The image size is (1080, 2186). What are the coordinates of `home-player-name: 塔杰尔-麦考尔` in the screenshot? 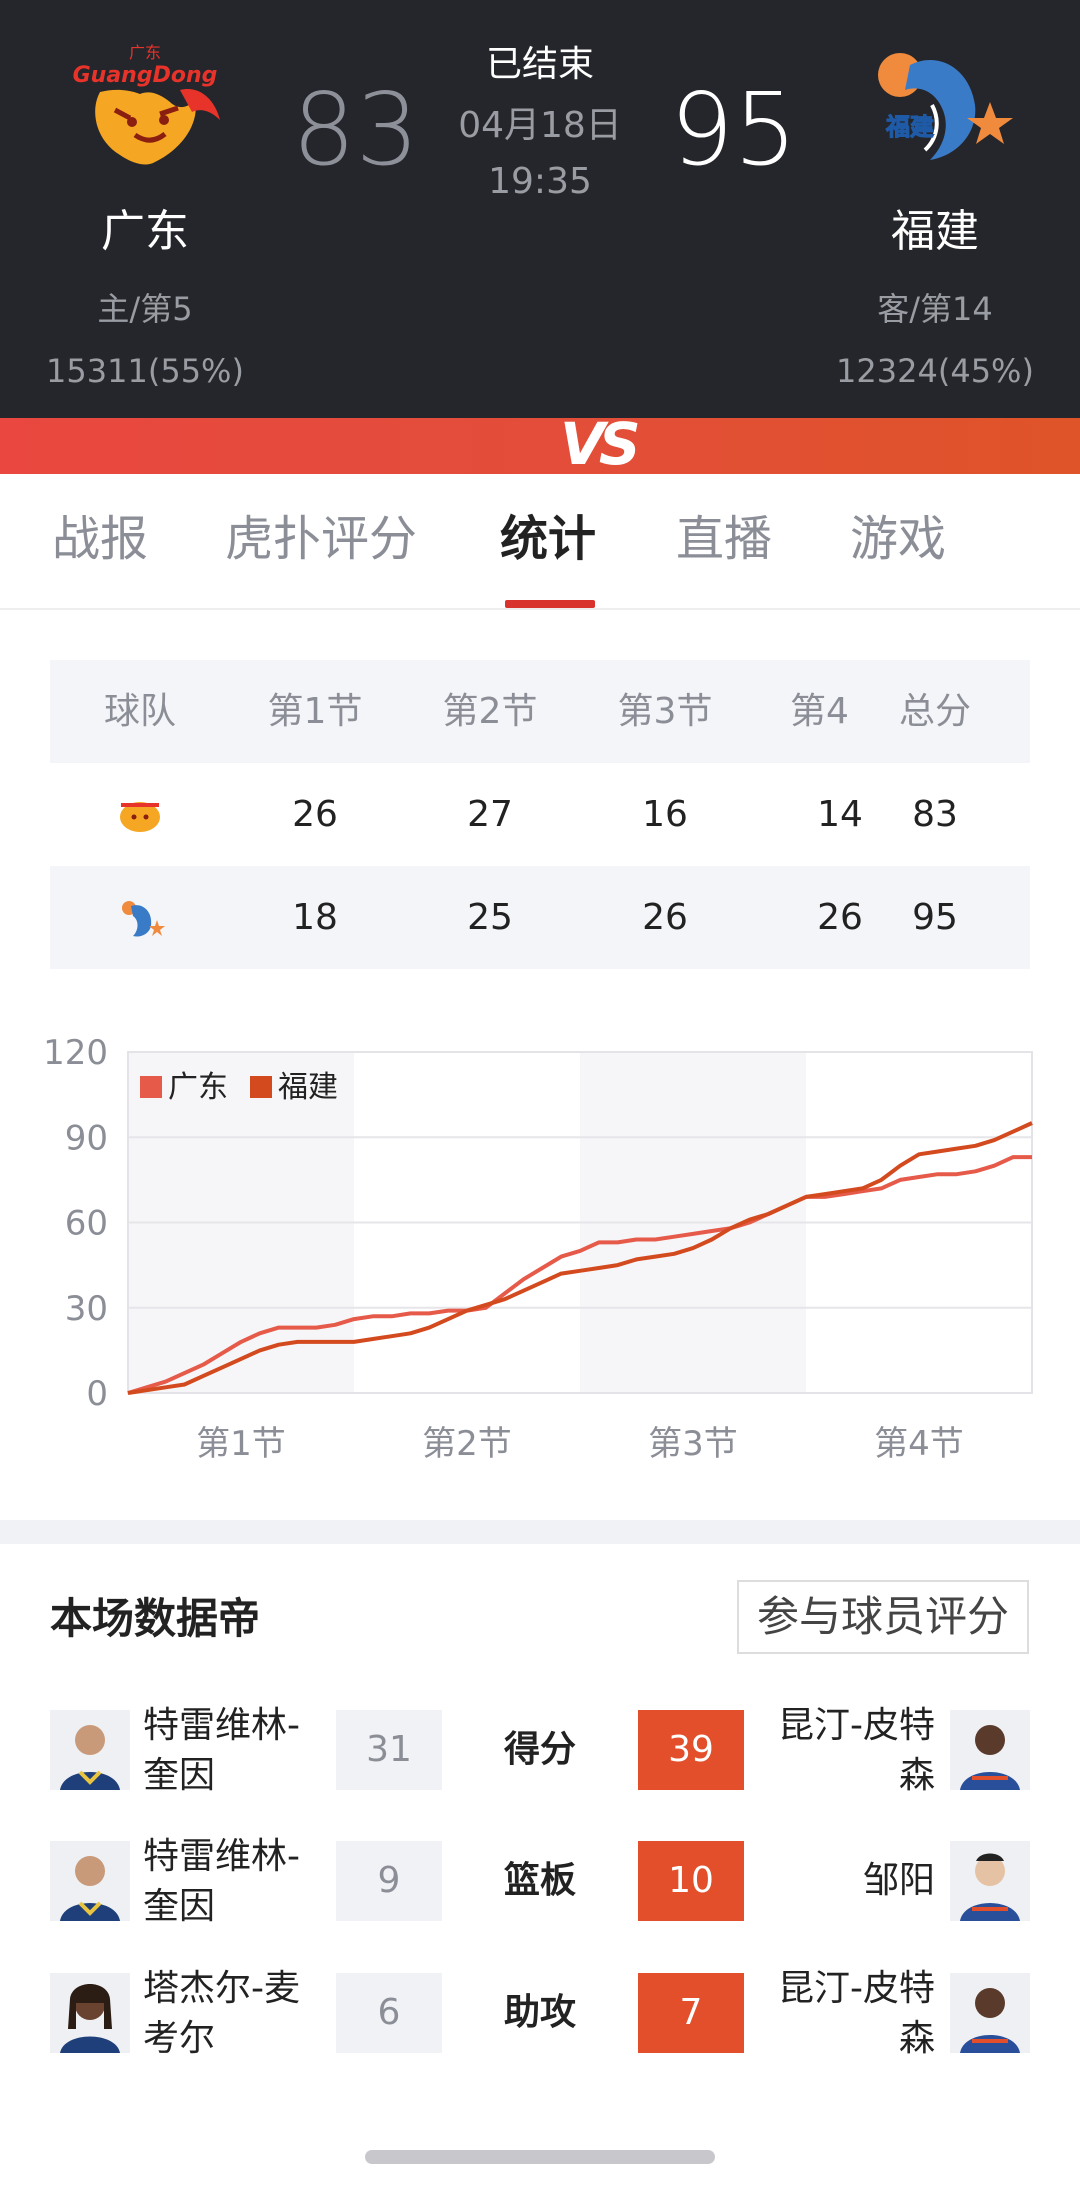 It's located at (233, 2014).